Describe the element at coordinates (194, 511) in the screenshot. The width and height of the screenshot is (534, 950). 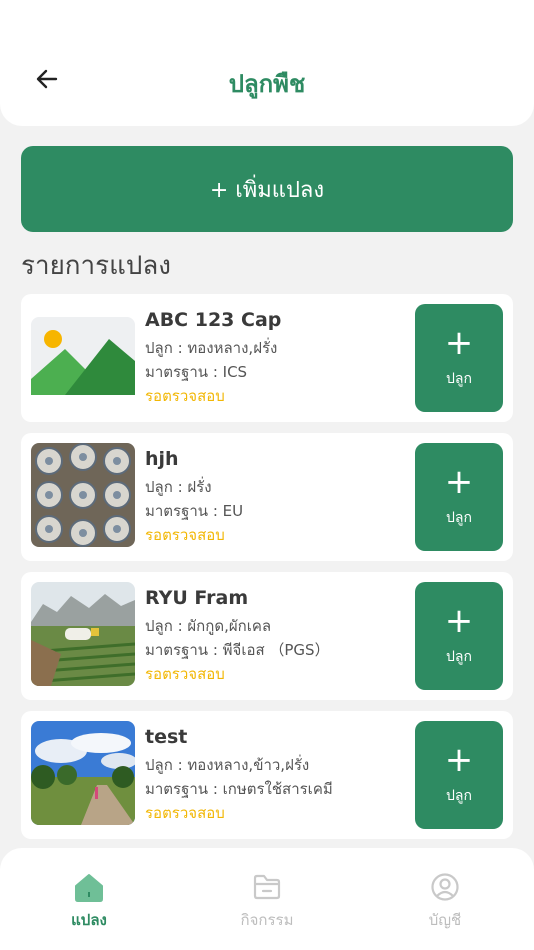
I see `plot-standard: มาตรฐาน : EU` at that location.